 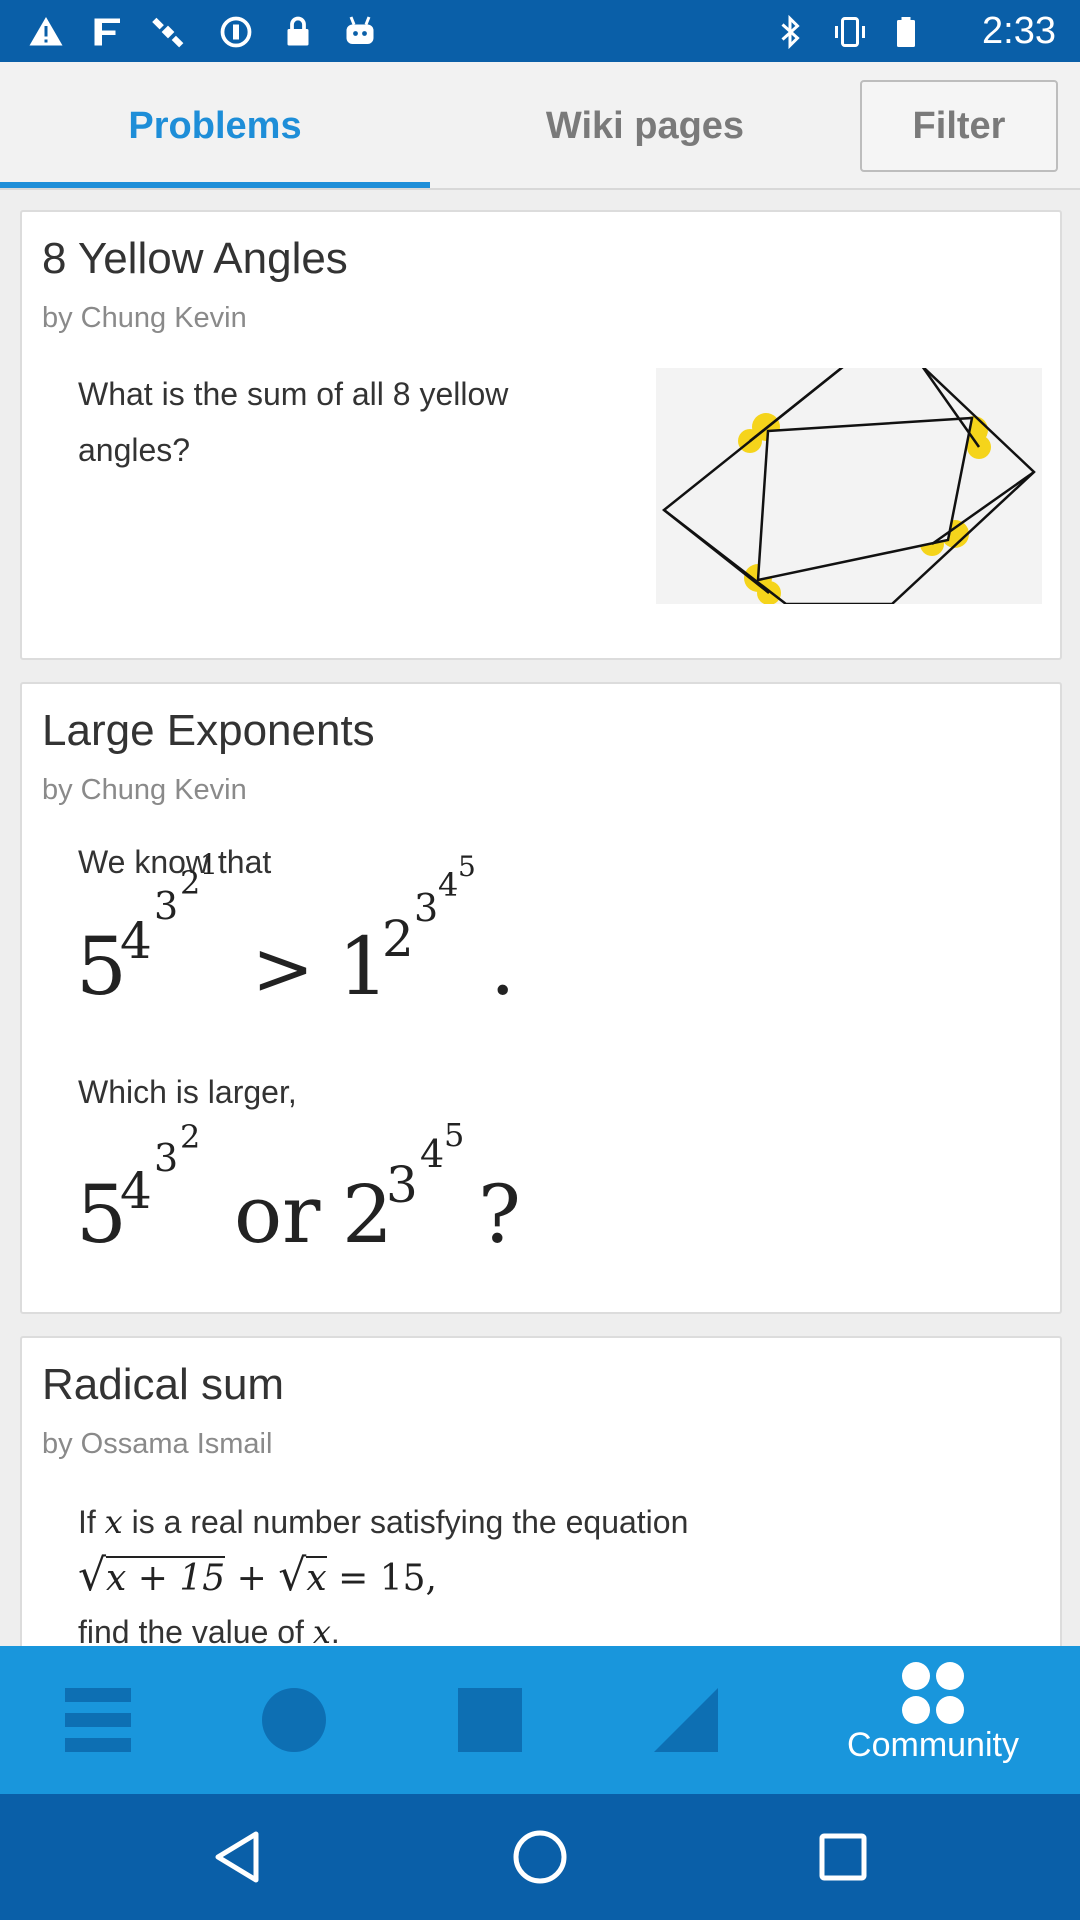 I want to click on community-tab-label: Community, so click(x=933, y=1745).